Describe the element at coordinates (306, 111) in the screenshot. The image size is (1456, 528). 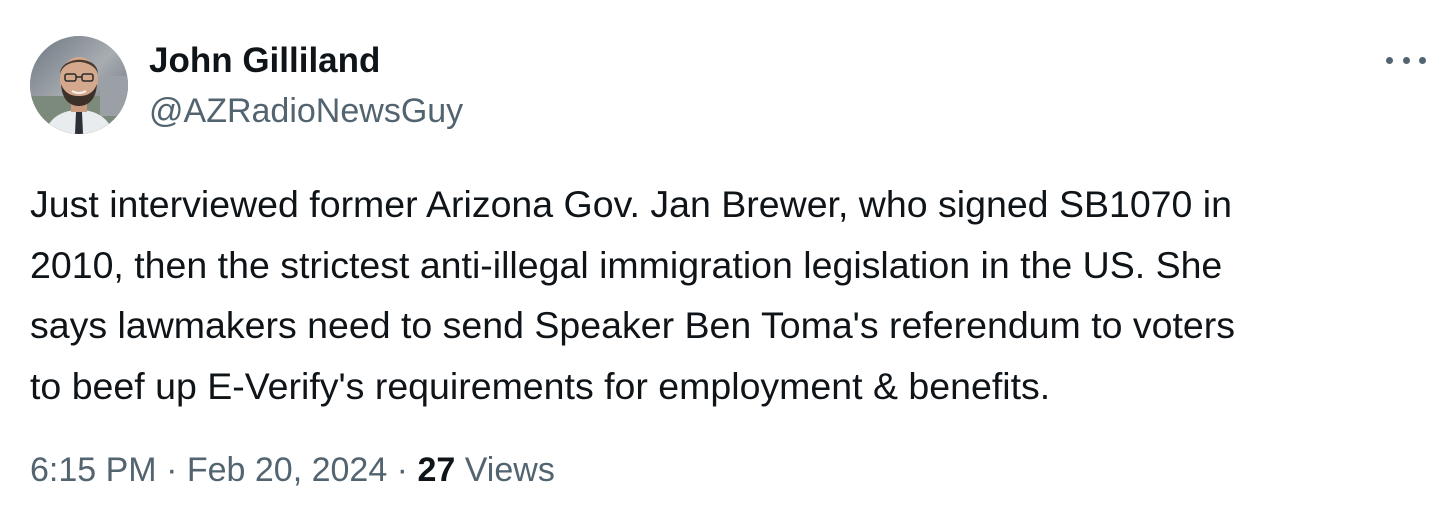
I see `author-handle: @AZRadioNewsGuy` at that location.